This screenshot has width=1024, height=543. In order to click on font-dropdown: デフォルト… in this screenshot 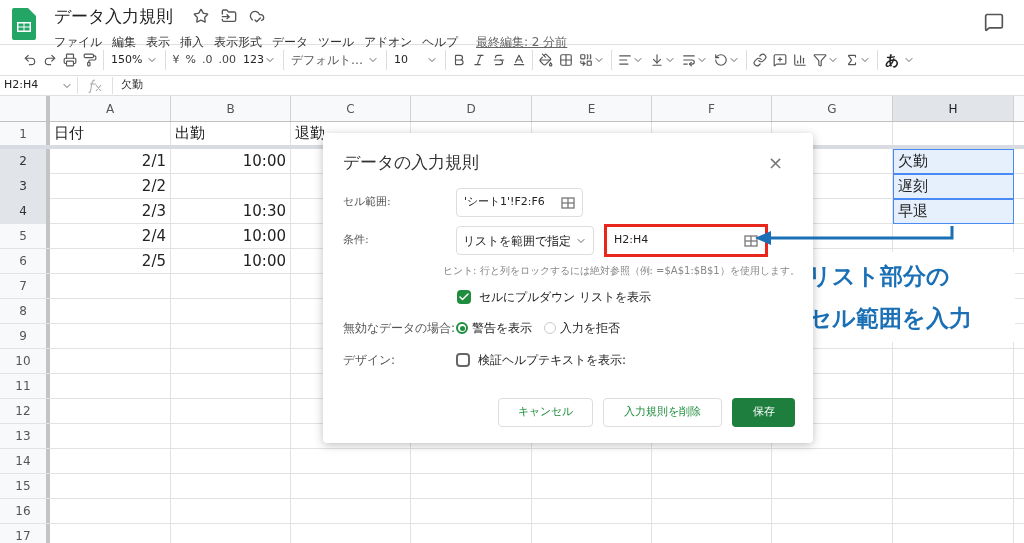, I will do `click(334, 60)`.